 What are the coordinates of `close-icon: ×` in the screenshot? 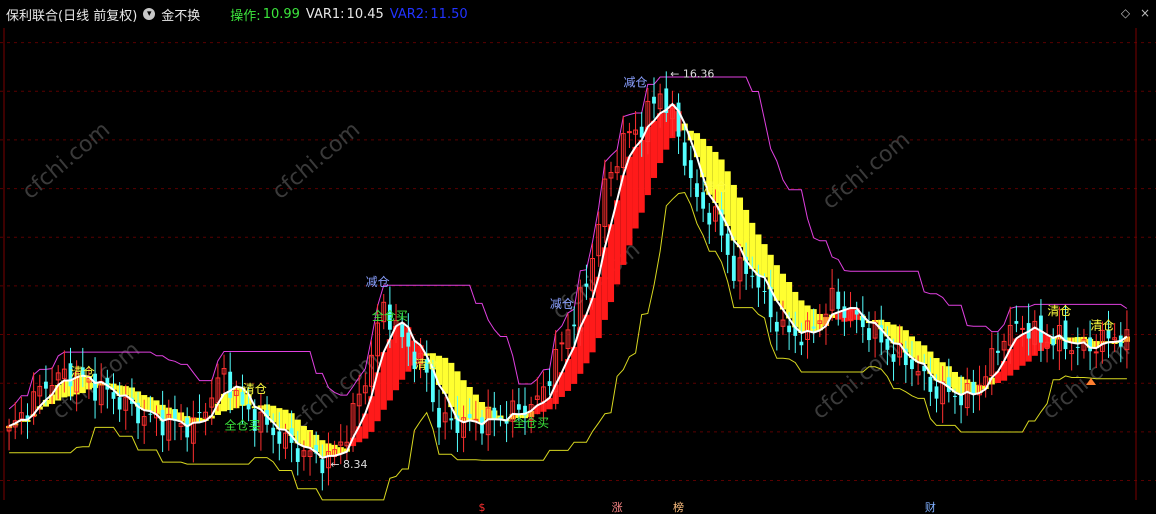 It's located at (1145, 13).